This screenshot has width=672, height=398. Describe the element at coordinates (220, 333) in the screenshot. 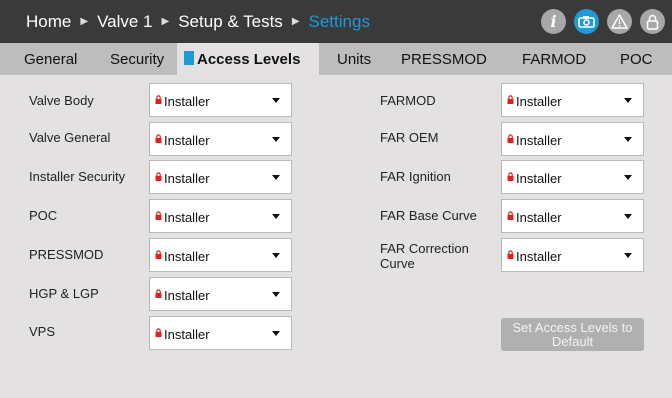

I see `access-level-select-vps: Installer` at that location.